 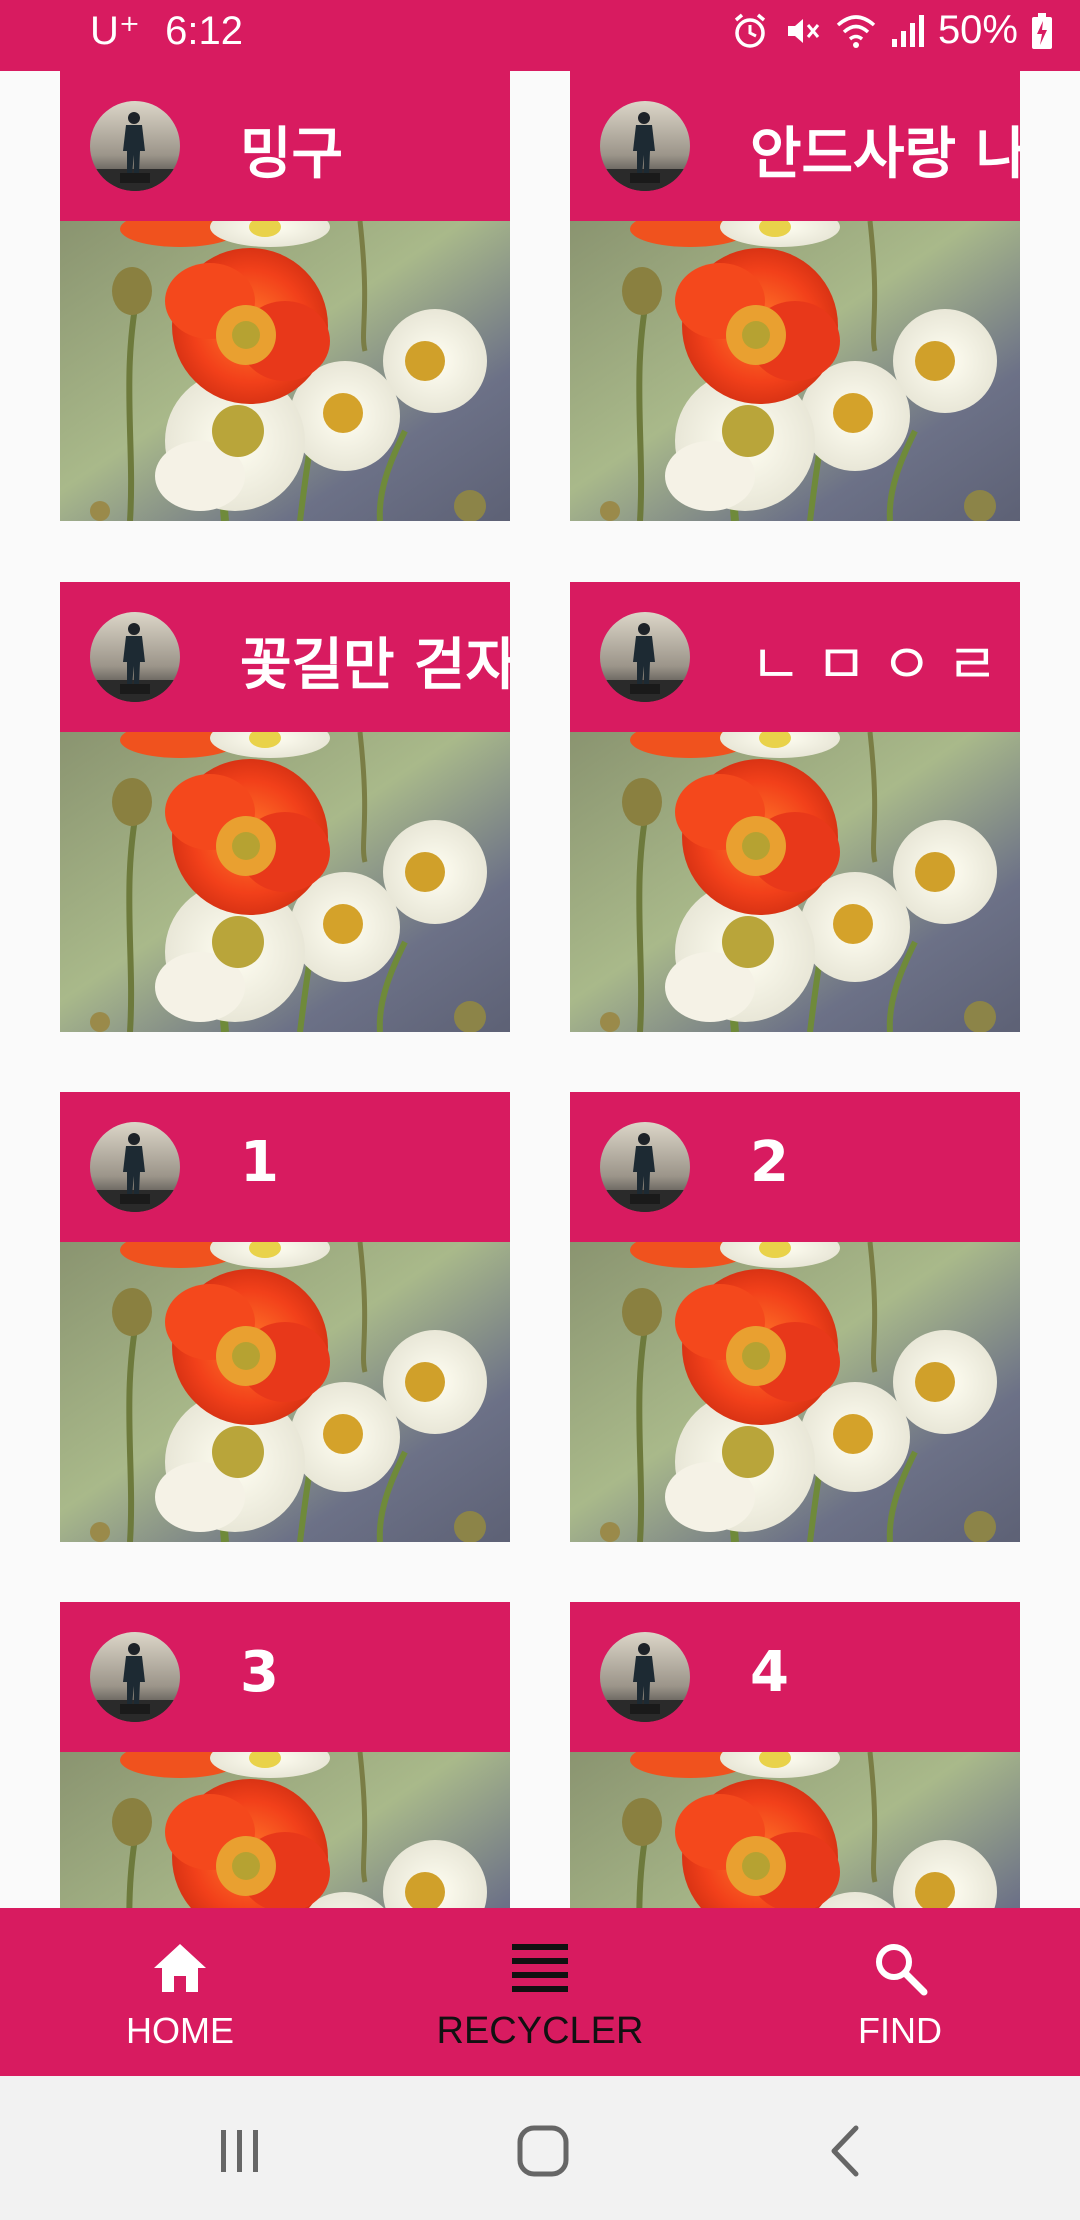 I want to click on bottom-navigation: HOME RECYCLER FIND, so click(x=540, y=1992).